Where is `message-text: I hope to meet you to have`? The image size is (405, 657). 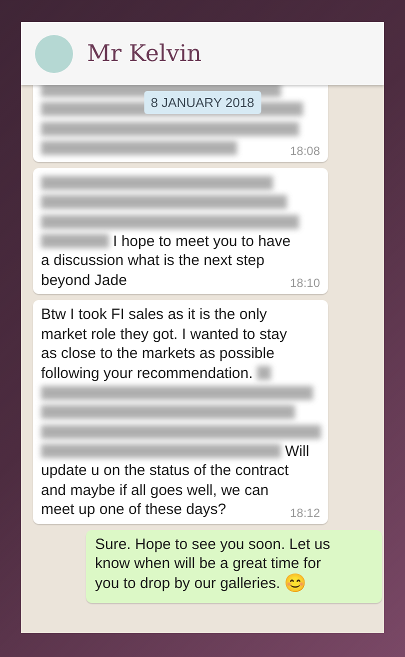 message-text: I hope to meet you to have is located at coordinates (202, 241).